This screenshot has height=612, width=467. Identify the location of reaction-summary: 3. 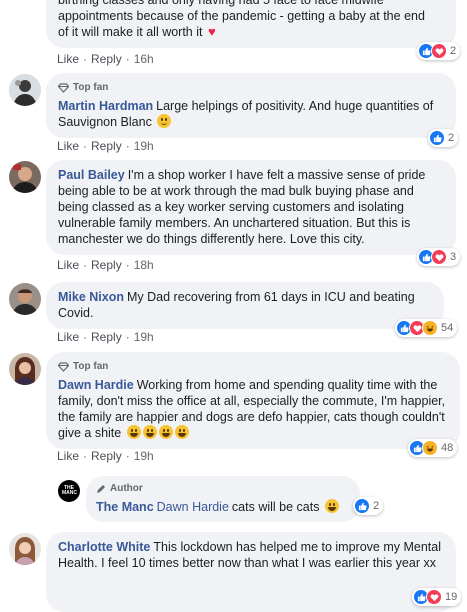
(439, 257).